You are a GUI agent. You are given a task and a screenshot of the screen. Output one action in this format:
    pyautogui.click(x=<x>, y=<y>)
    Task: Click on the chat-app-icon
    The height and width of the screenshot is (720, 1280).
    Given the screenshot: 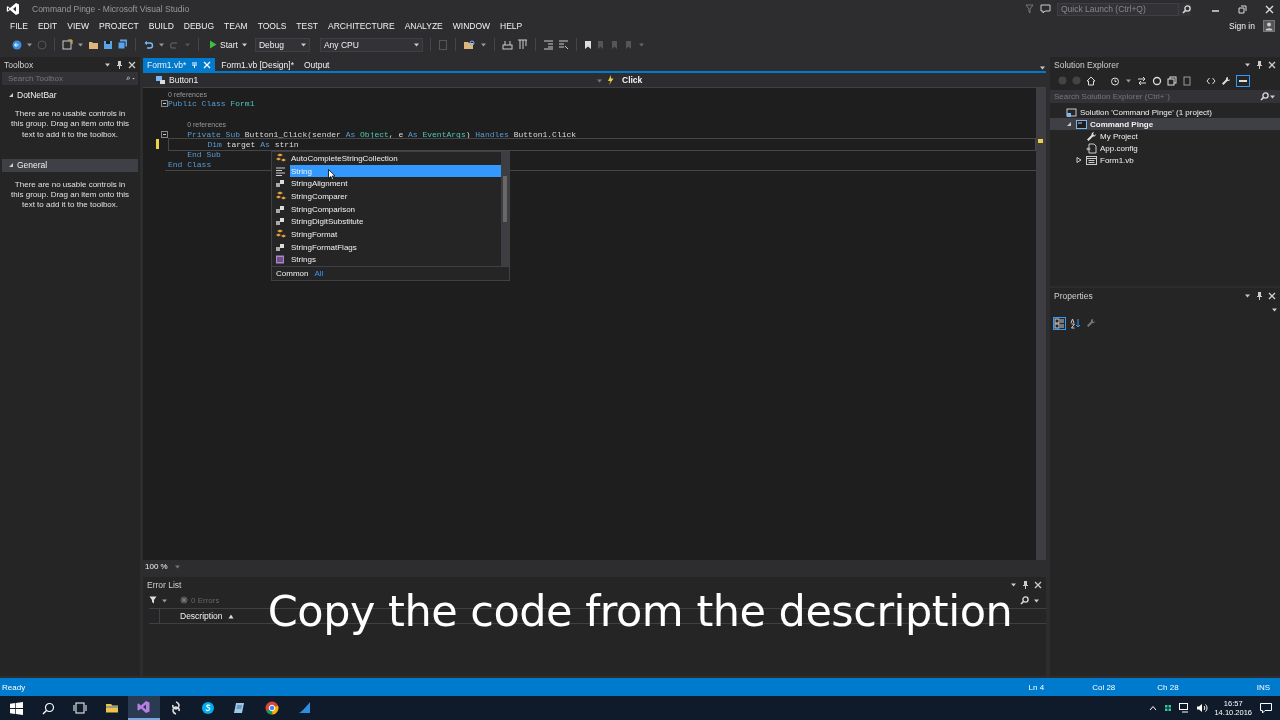 What is the action you would take?
    pyautogui.click(x=208, y=708)
    